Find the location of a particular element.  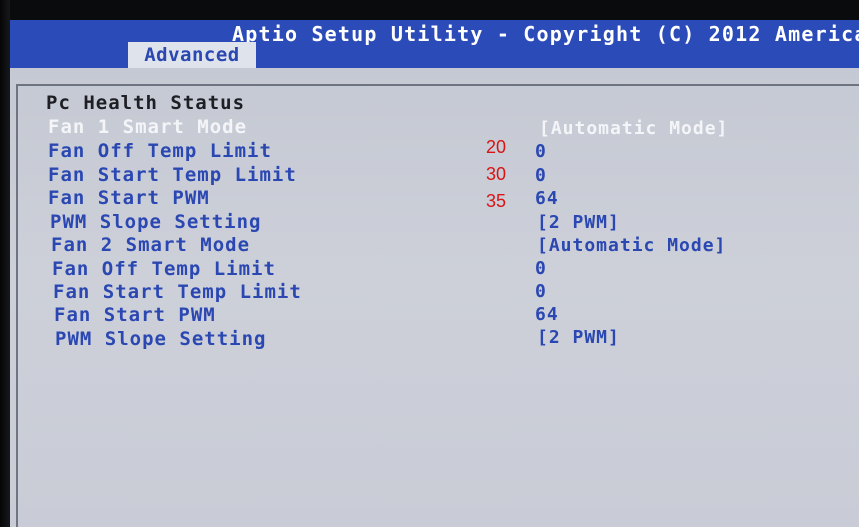

setting-value-fan2-pwm-slope: [2 PWM] is located at coordinates (578, 337).